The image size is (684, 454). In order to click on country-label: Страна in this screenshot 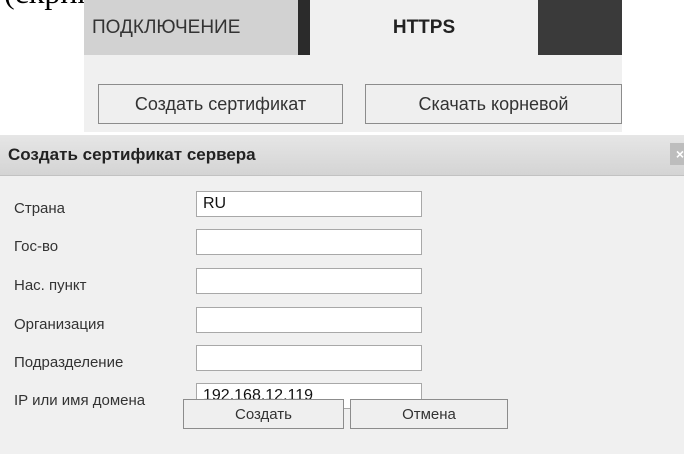, I will do `click(40, 208)`.